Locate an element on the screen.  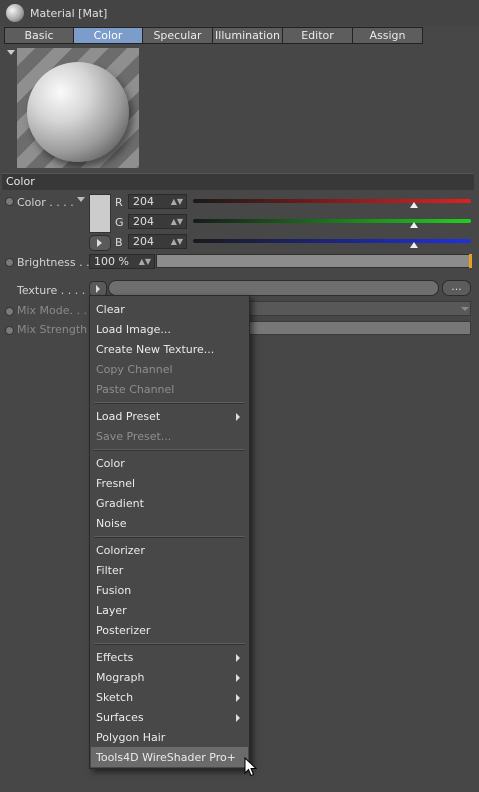
mouse-cursor-icon is located at coordinates (251, 767).